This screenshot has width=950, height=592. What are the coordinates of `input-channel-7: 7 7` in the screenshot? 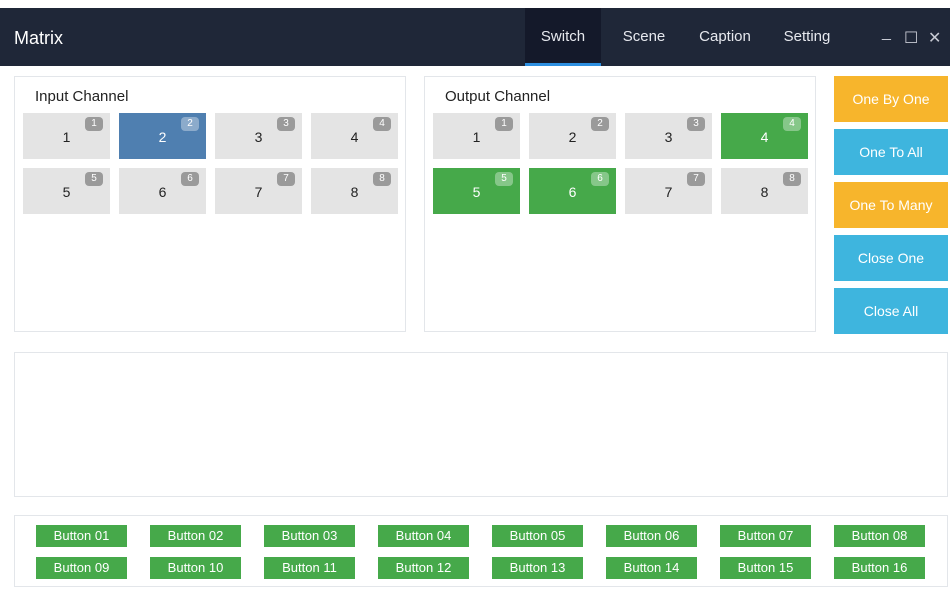 It's located at (258, 191).